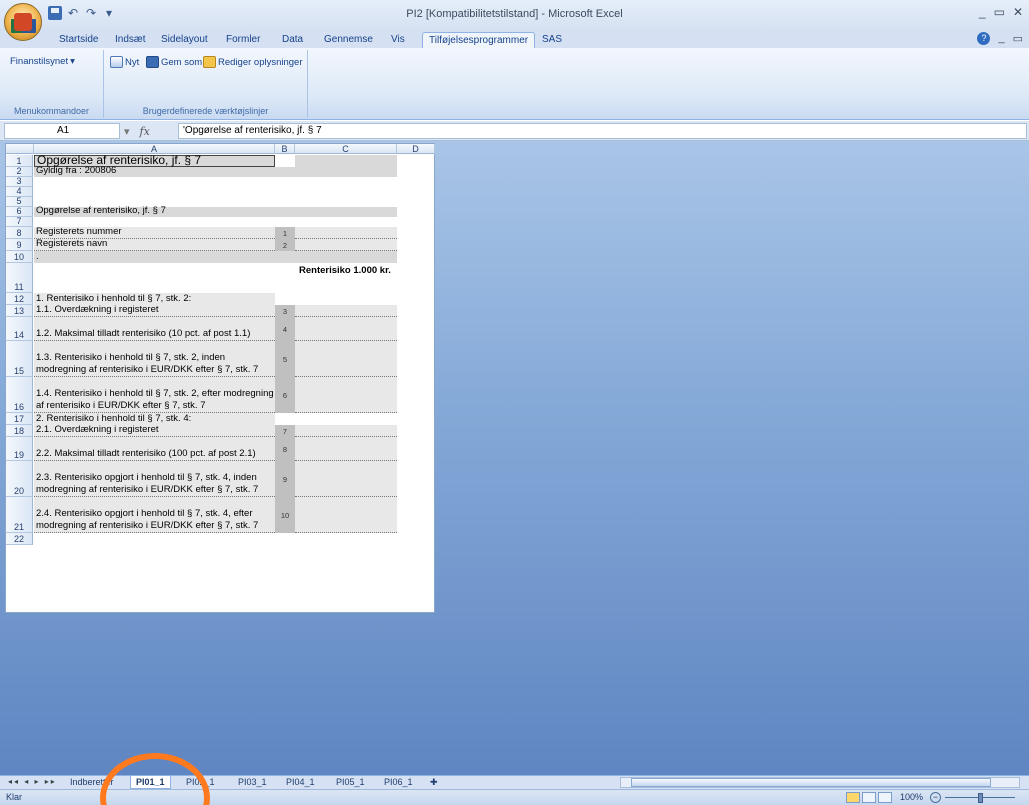 Image resolution: width=1029 pixels, height=805 pixels. Describe the element at coordinates (154, 278) in the screenshot. I see `cell-a11` at that location.